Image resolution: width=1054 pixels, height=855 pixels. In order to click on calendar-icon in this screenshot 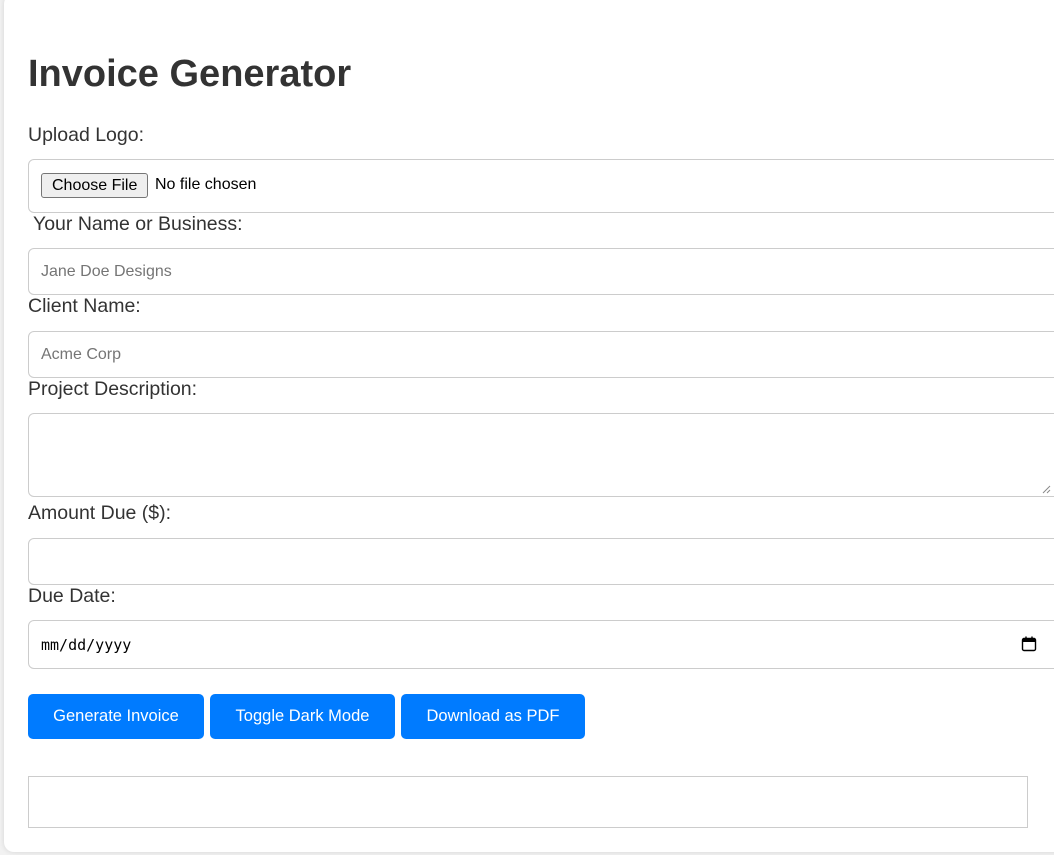, I will do `click(1029, 644)`.